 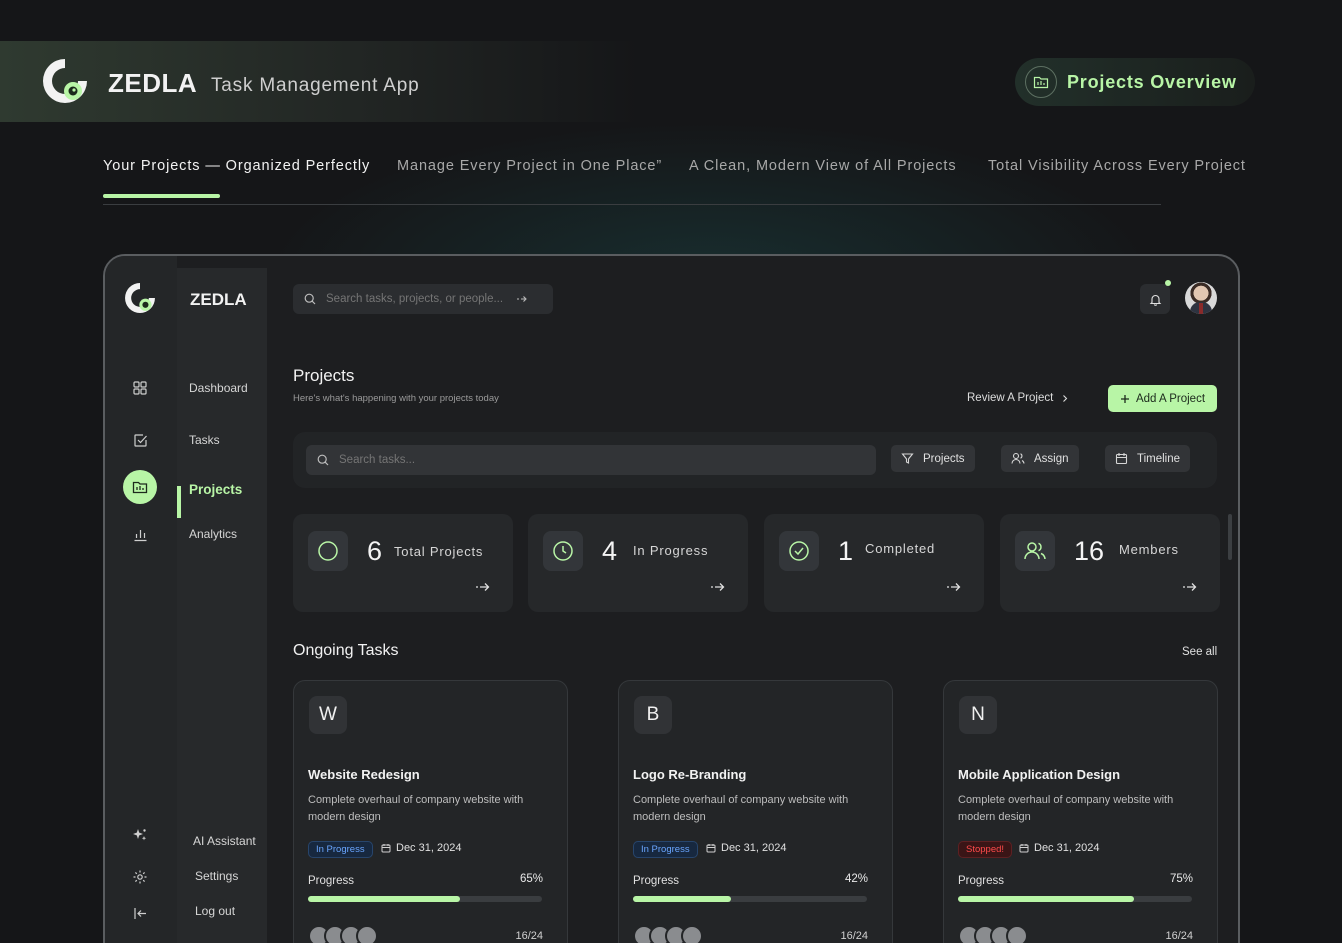 What do you see at coordinates (1201, 298) in the screenshot?
I see `user-avatar` at bounding box center [1201, 298].